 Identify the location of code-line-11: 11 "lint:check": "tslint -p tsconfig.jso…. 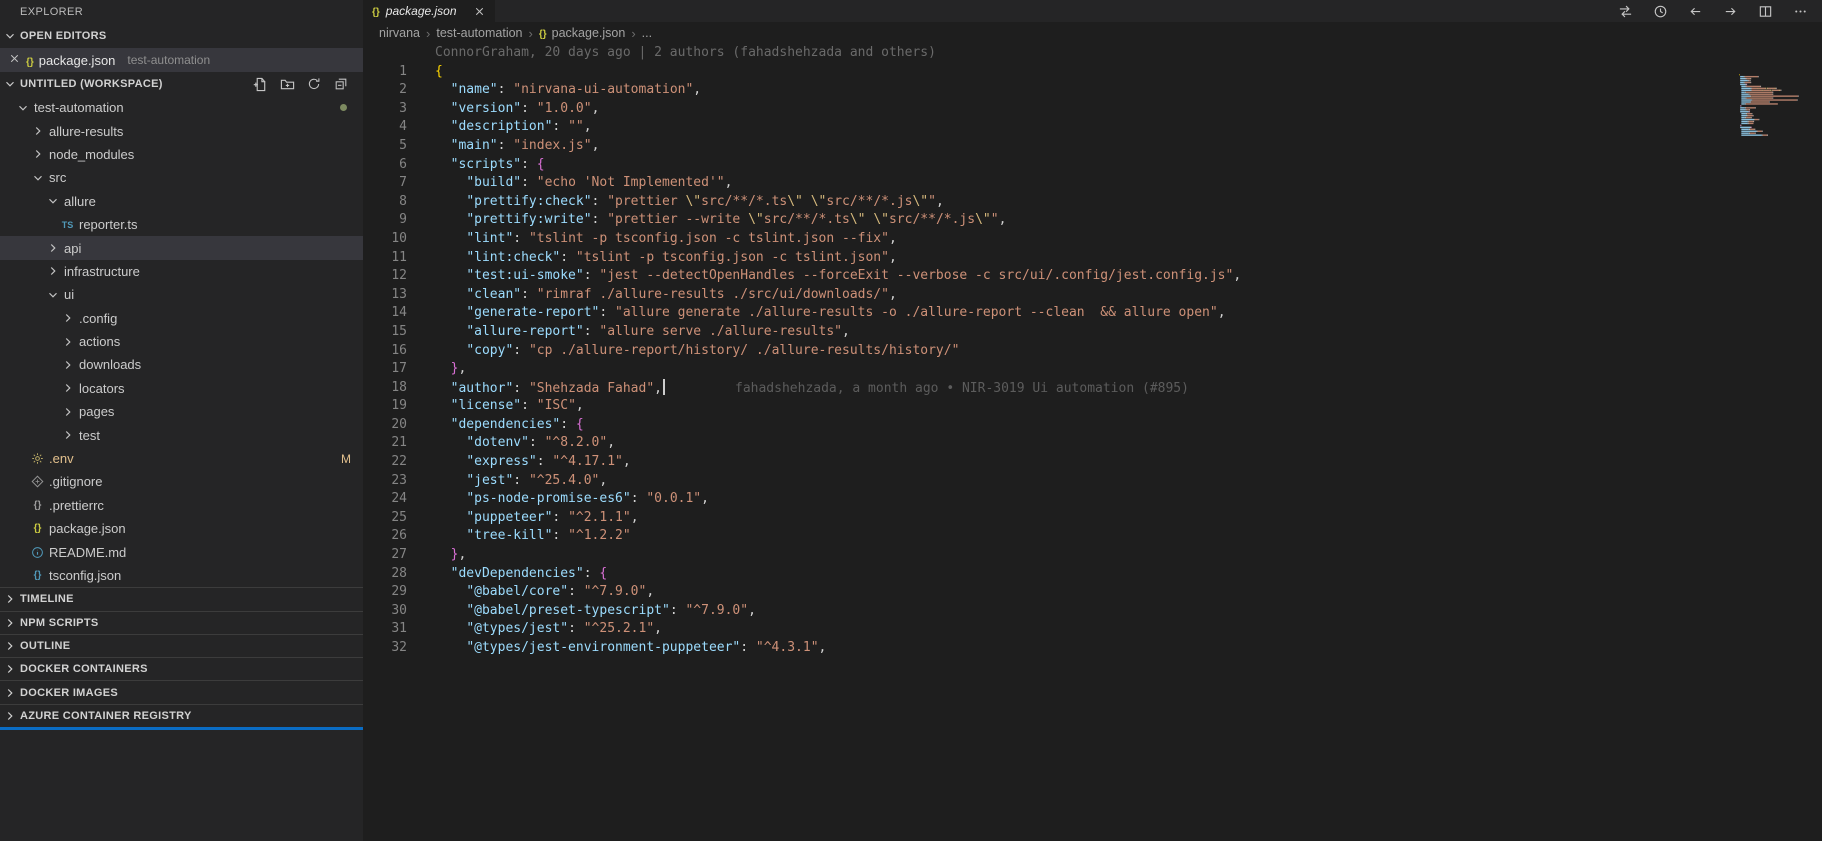
(1092, 258).